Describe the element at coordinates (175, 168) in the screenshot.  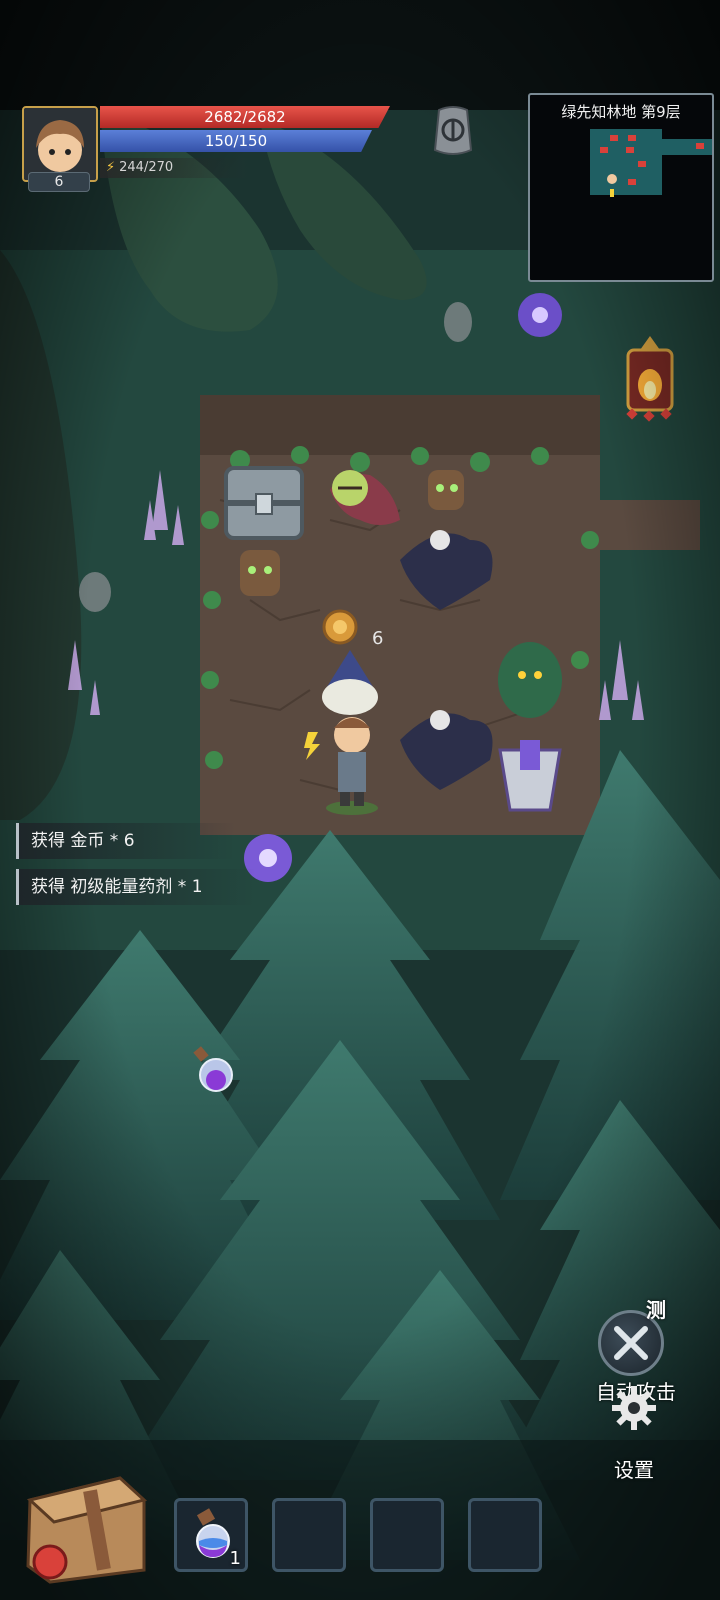
I see `energy-readout: ⚡ 244/270` at that location.